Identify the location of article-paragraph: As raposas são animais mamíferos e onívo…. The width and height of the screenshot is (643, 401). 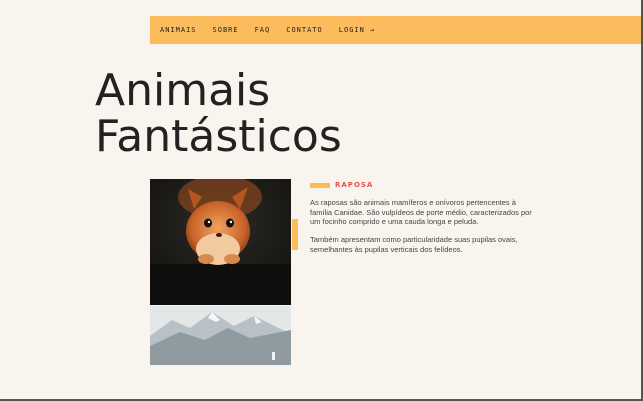
(421, 212).